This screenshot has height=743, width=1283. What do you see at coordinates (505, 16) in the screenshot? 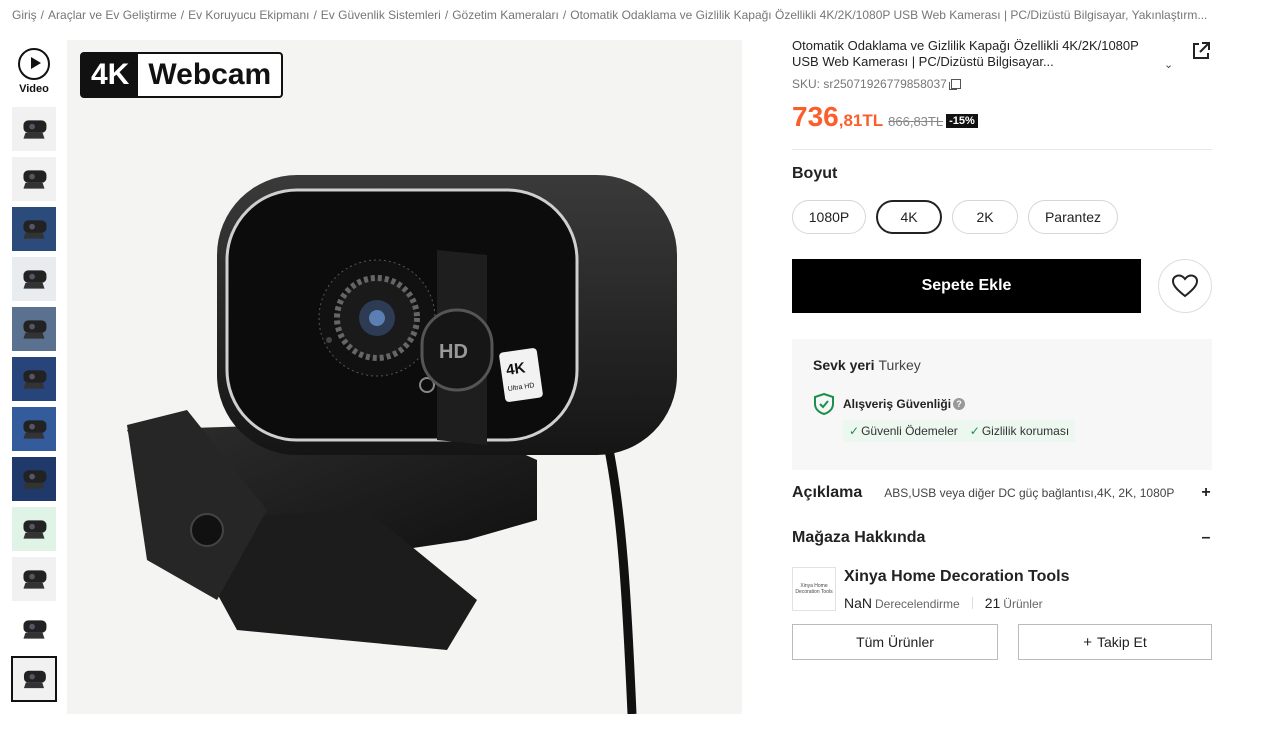
I see `breadcrumb-cameras: Gözetim Kameraları` at bounding box center [505, 16].